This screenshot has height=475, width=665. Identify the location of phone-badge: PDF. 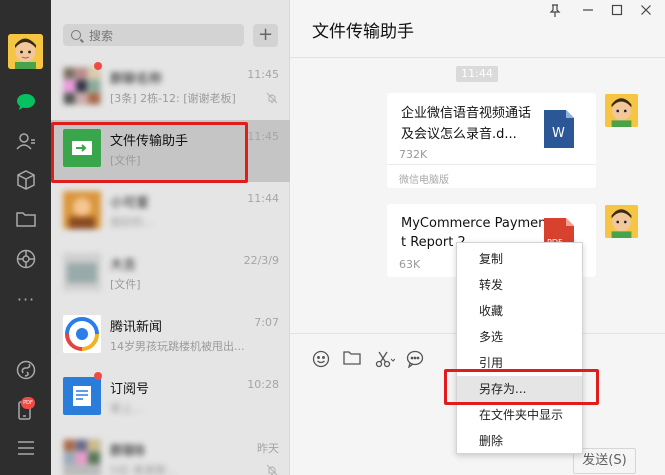
(28, 403).